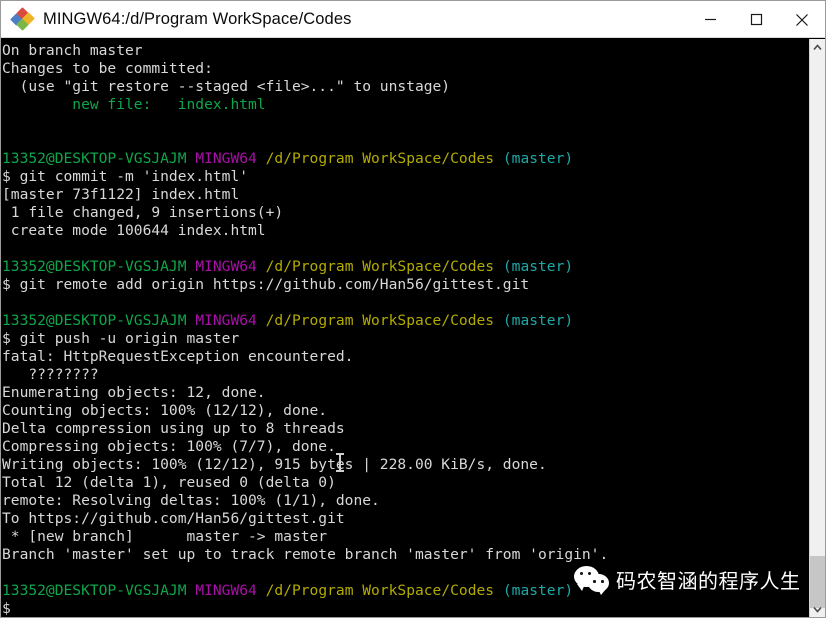  Describe the element at coordinates (406, 375) in the screenshot. I see `terminal-line: ????????` at that location.